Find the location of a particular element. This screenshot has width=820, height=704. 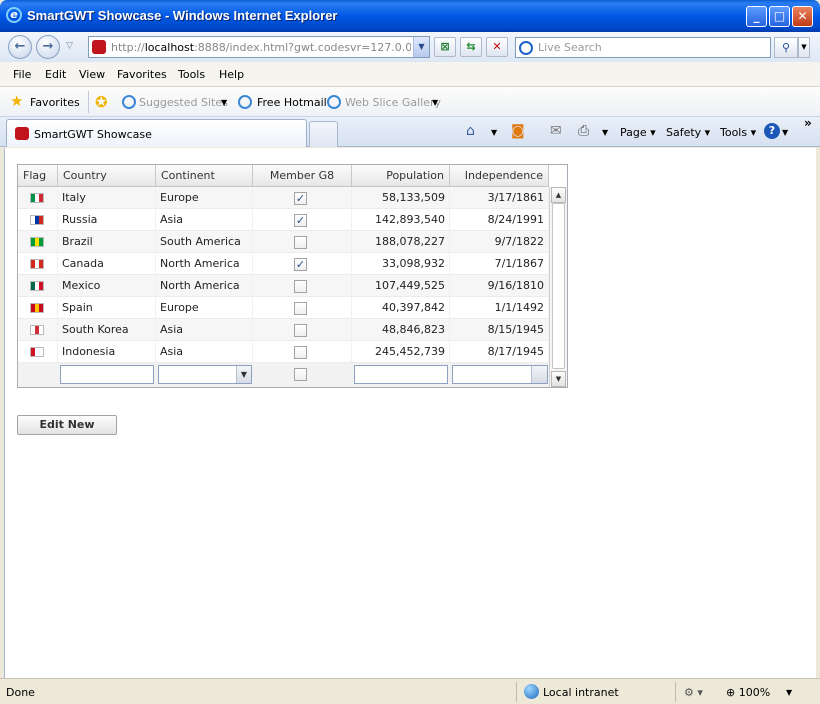

tab-smartgwt-showcase: SmartGWT Showcase is located at coordinates (156, 133).